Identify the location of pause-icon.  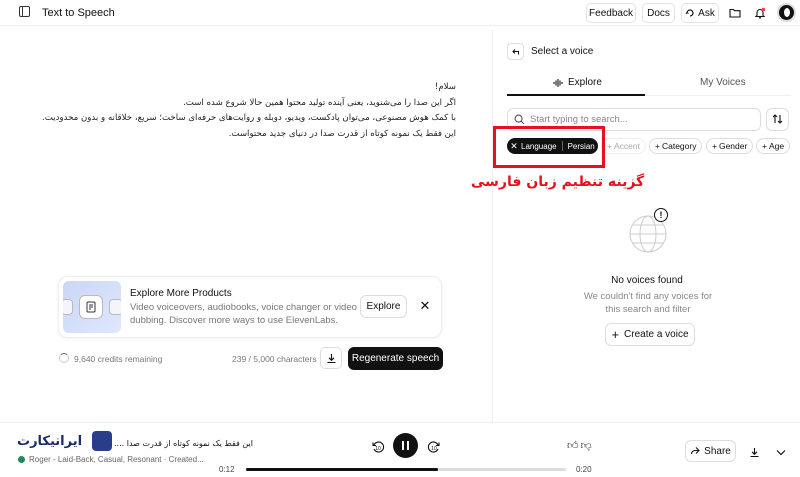
(403, 445).